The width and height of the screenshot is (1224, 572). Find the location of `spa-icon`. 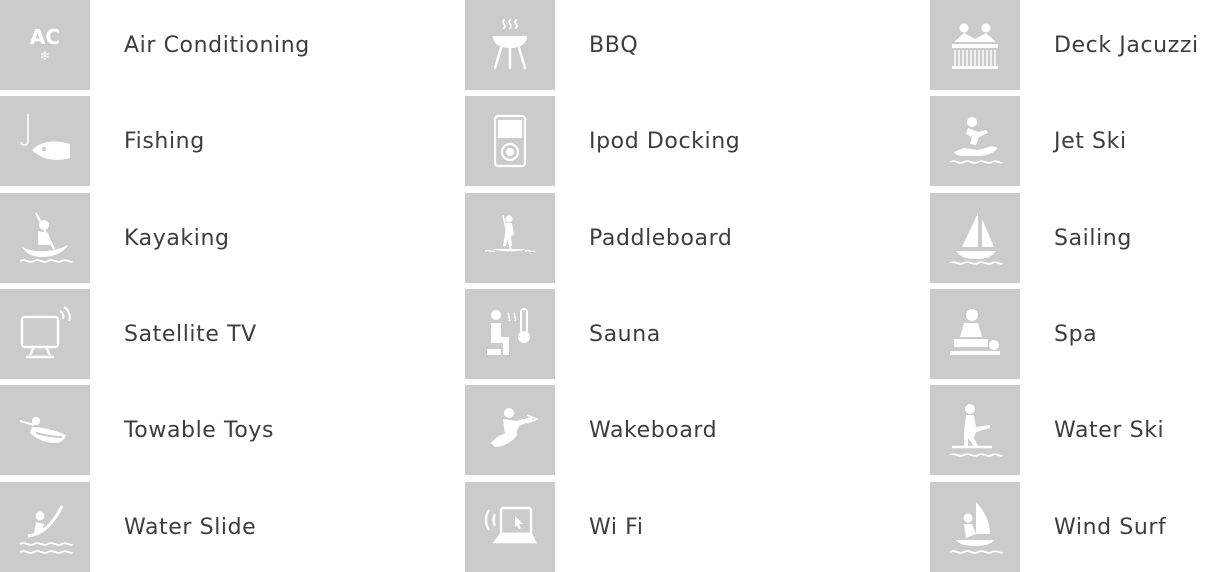

spa-icon is located at coordinates (975, 334).